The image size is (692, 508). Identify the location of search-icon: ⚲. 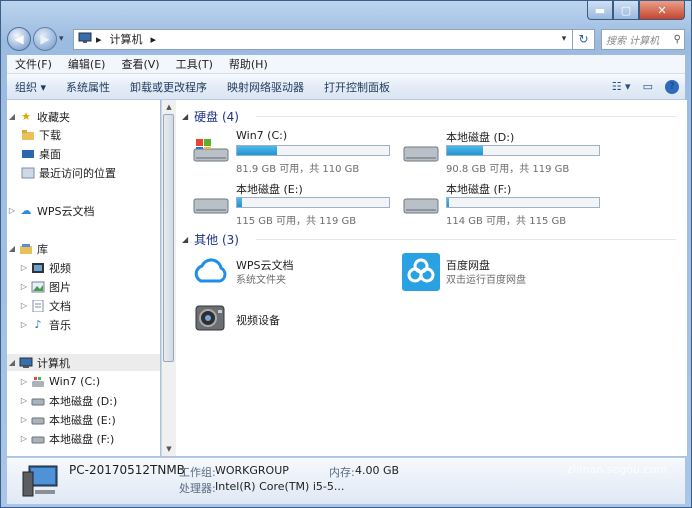
(677, 39).